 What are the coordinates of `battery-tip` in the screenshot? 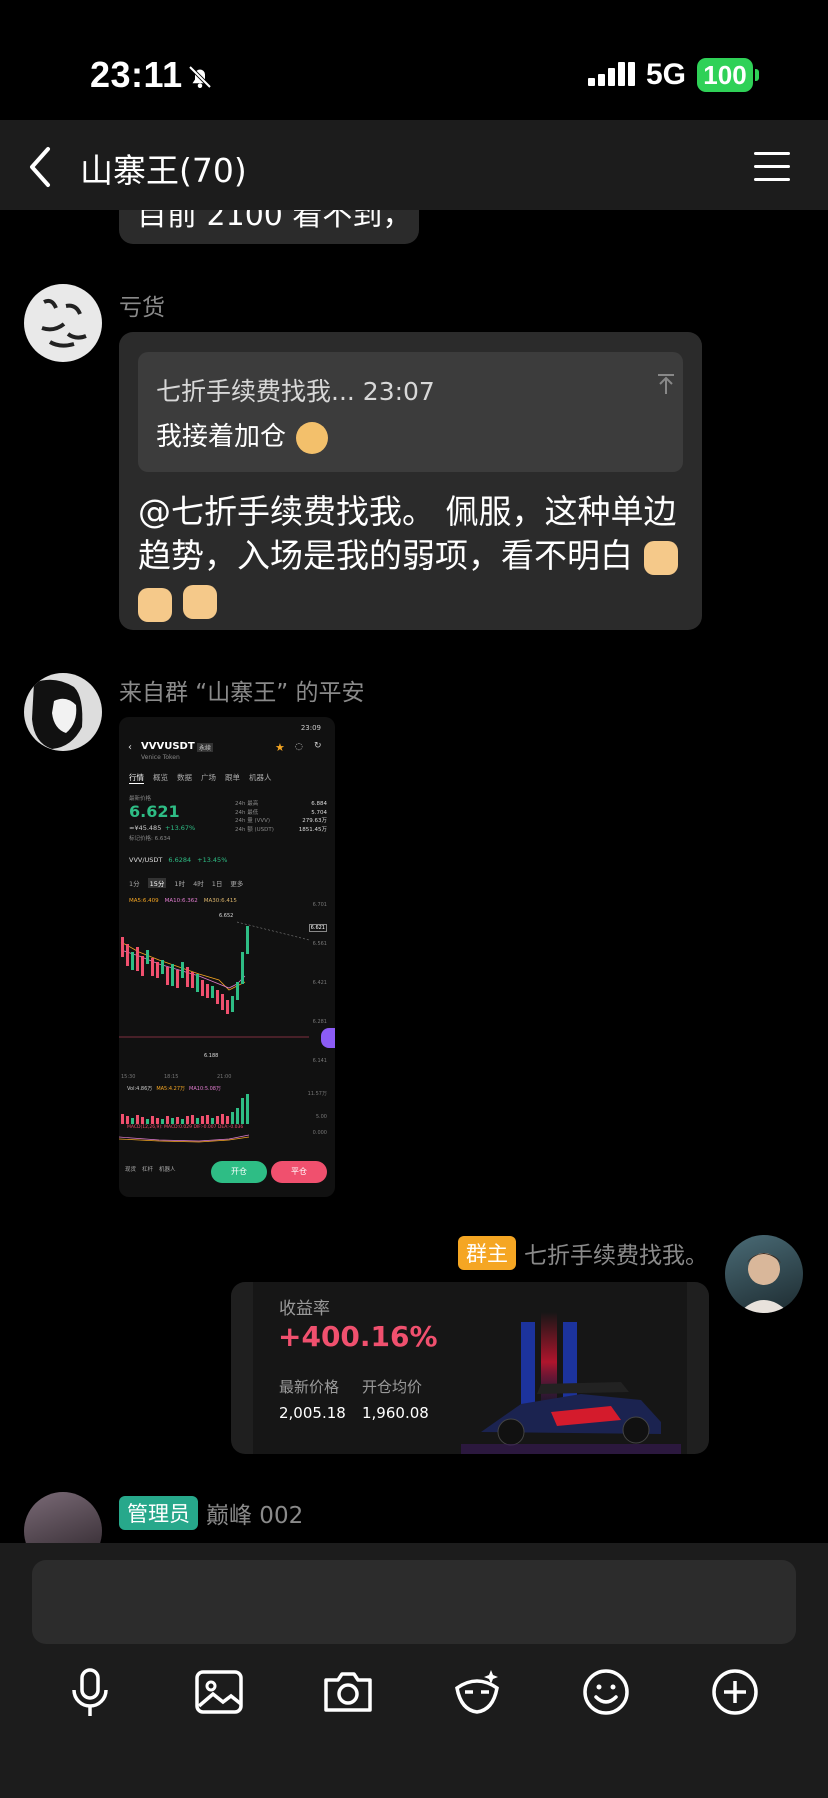 It's located at (757, 75).